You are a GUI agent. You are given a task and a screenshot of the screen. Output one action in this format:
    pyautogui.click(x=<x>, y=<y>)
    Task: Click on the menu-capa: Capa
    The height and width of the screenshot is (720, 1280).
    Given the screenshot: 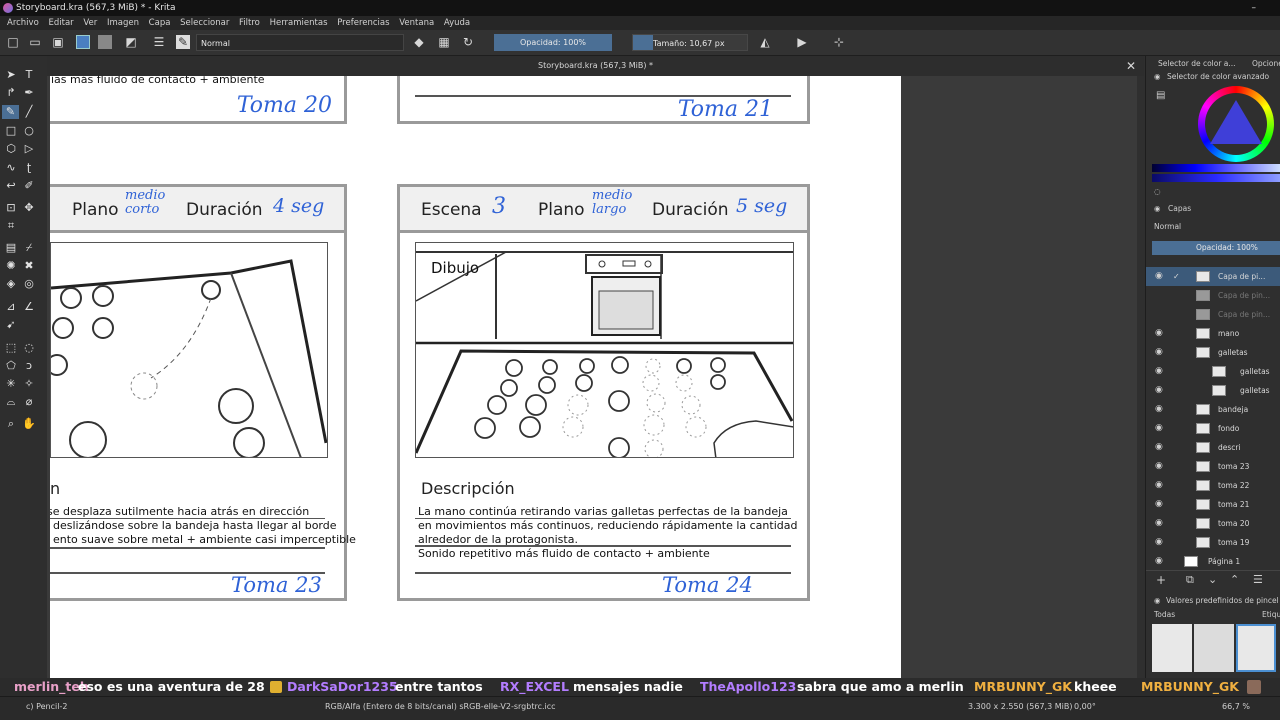 What is the action you would take?
    pyautogui.click(x=160, y=23)
    